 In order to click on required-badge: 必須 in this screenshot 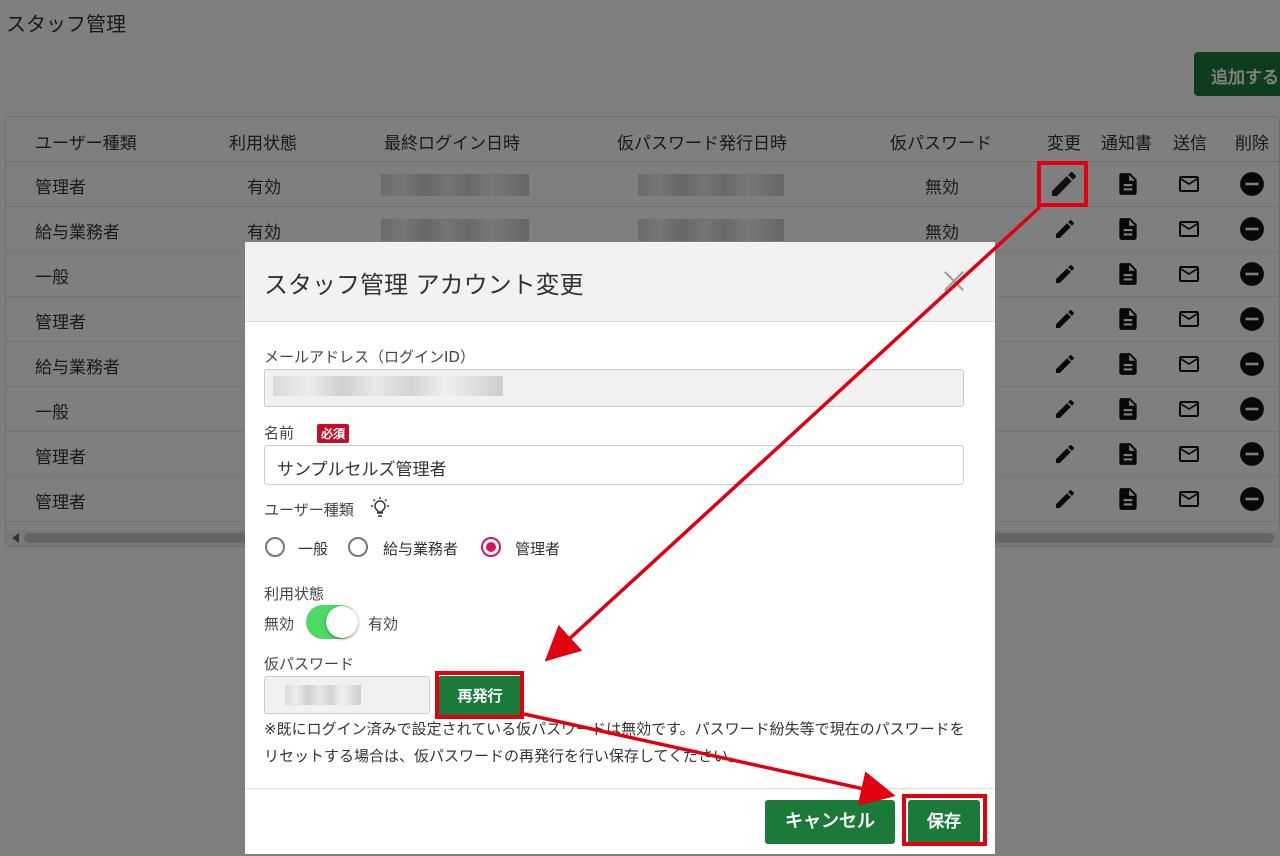, I will do `click(333, 433)`.